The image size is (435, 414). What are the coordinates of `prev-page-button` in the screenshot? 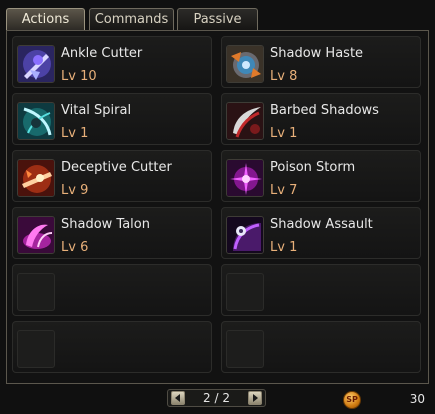 It's located at (178, 398).